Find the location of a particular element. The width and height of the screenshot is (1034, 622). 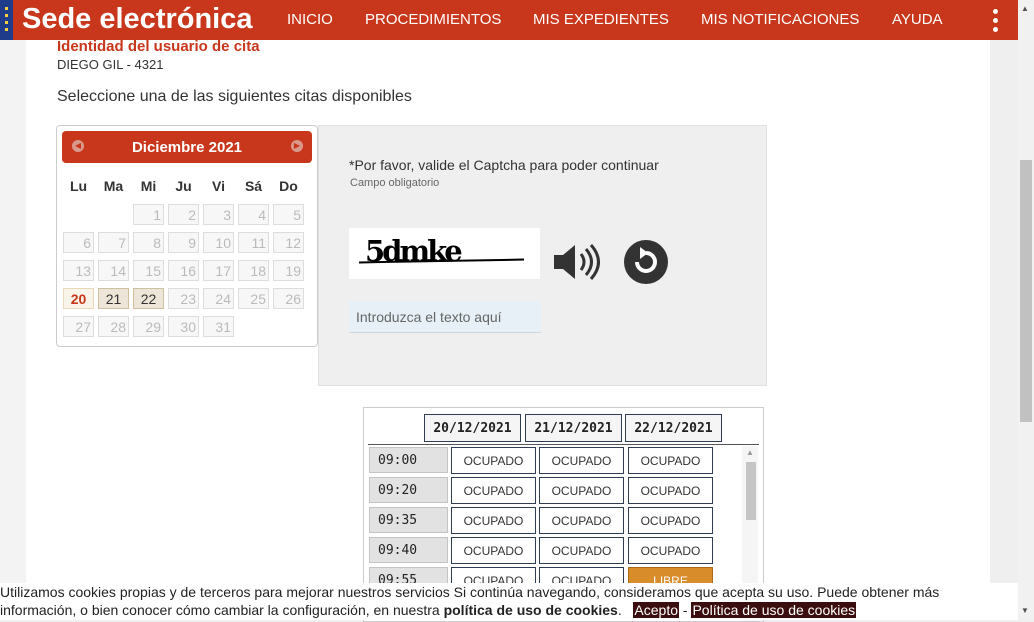

calendar-day-2: 2 is located at coordinates (183, 214).